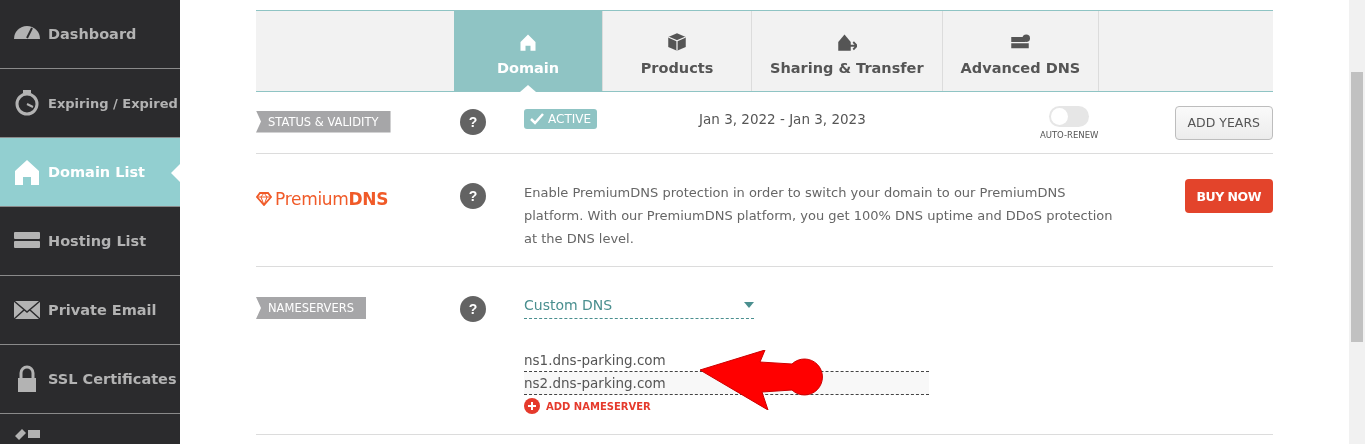  I want to click on section-label: NAMESERVERS, so click(311, 308).